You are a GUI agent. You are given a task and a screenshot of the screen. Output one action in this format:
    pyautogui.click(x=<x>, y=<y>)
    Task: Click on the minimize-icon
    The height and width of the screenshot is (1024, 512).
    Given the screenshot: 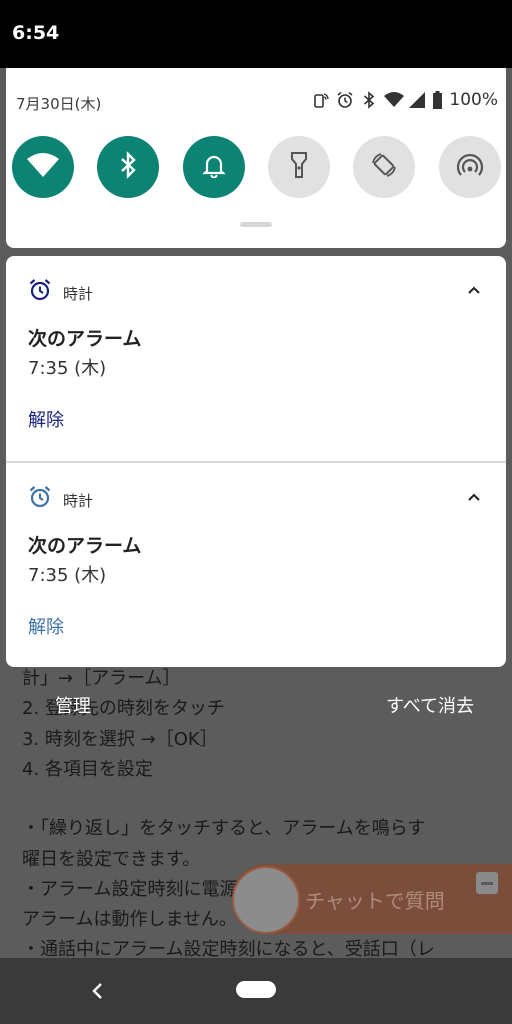 What is the action you would take?
    pyautogui.click(x=487, y=883)
    